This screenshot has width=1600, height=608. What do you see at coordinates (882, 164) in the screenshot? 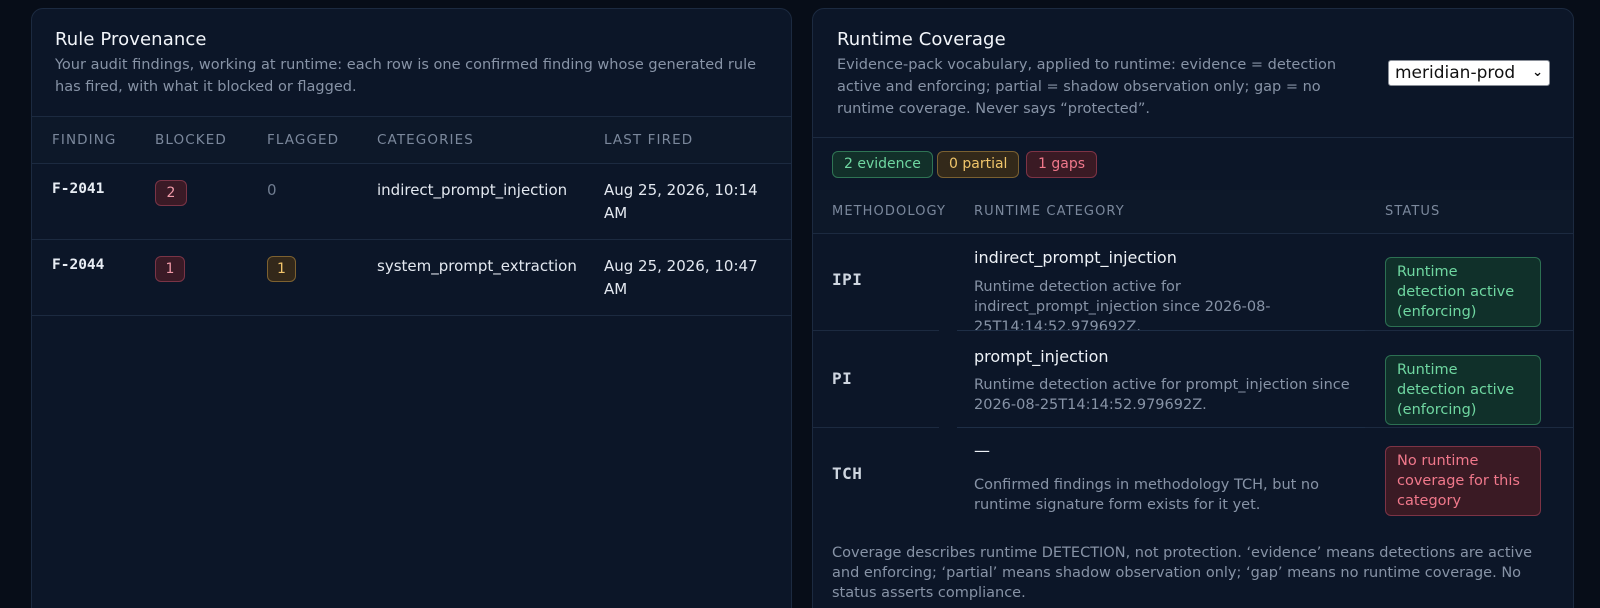
I see `evidence-count-badge: 2 evidence` at bounding box center [882, 164].